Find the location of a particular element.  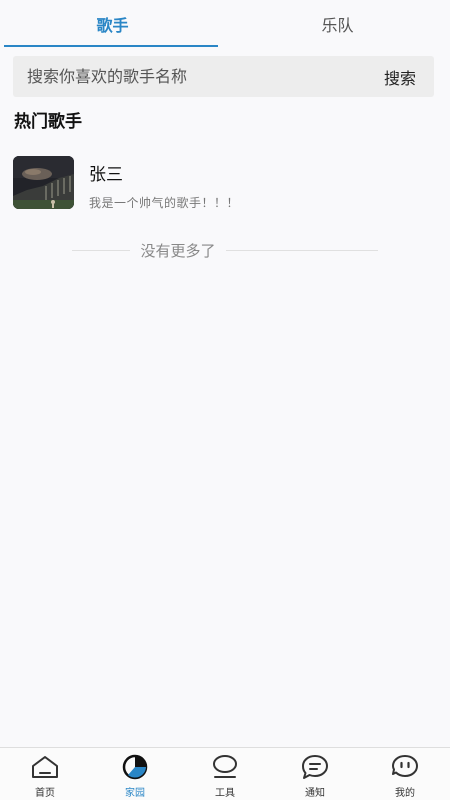

search-bar: 搜索 is located at coordinates (223, 76).